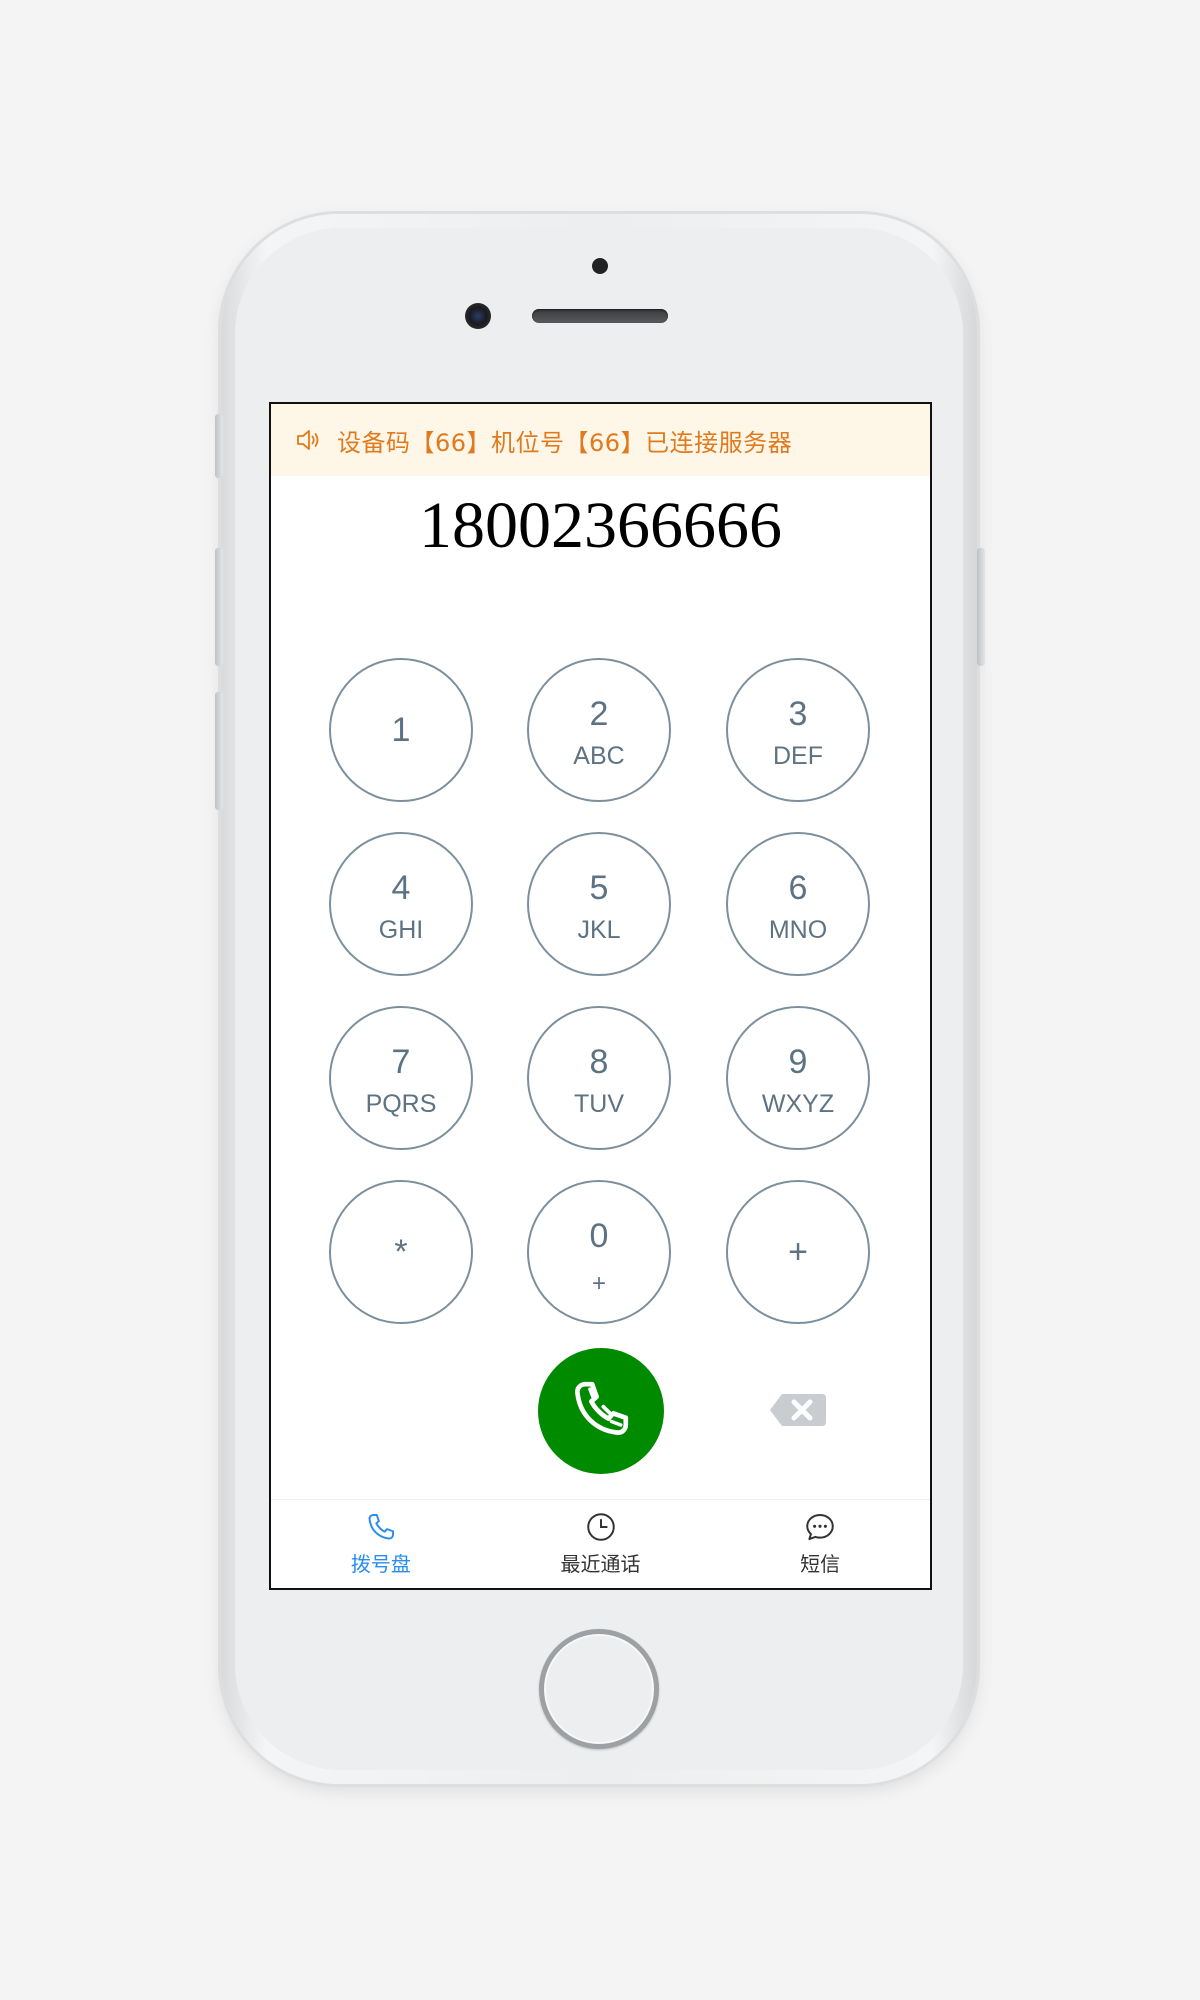 The image size is (1200, 2000). What do you see at coordinates (820, 1527) in the screenshot?
I see `message-icon` at bounding box center [820, 1527].